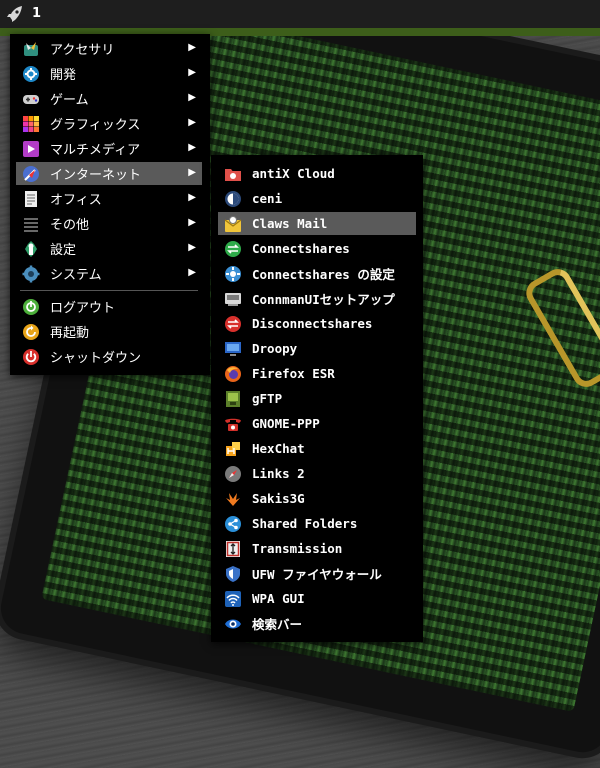 The width and height of the screenshot is (600, 768). What do you see at coordinates (323, 274) in the screenshot?
I see `submenu-item-label: Connectshares の設定` at bounding box center [323, 274].